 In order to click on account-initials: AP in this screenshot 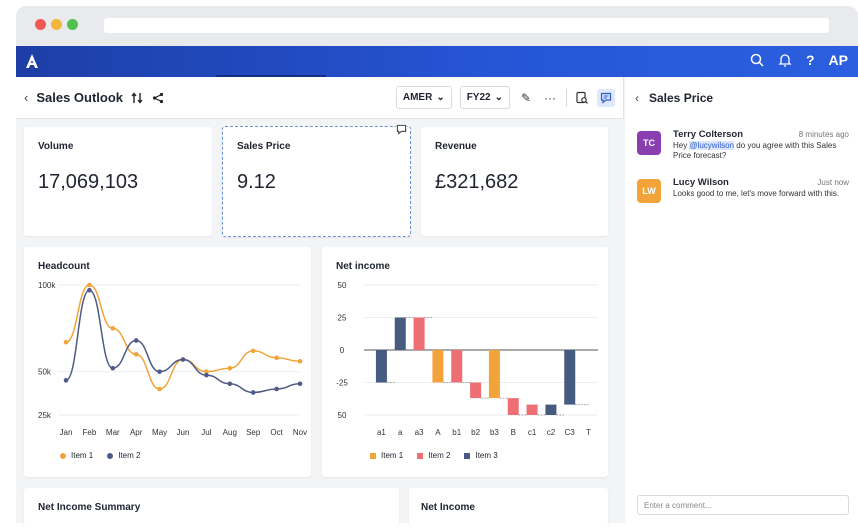, I will do `click(838, 60)`.